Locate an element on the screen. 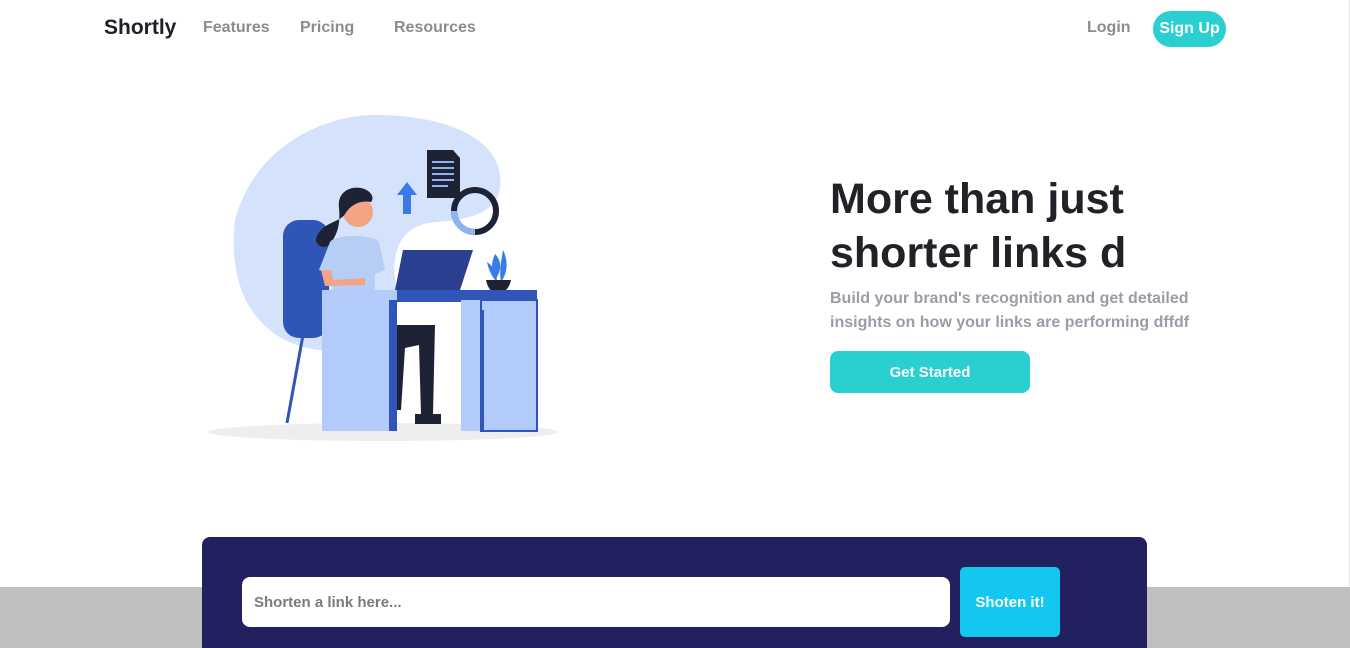 The height and width of the screenshot is (648, 1350). document-icon is located at coordinates (443, 174).